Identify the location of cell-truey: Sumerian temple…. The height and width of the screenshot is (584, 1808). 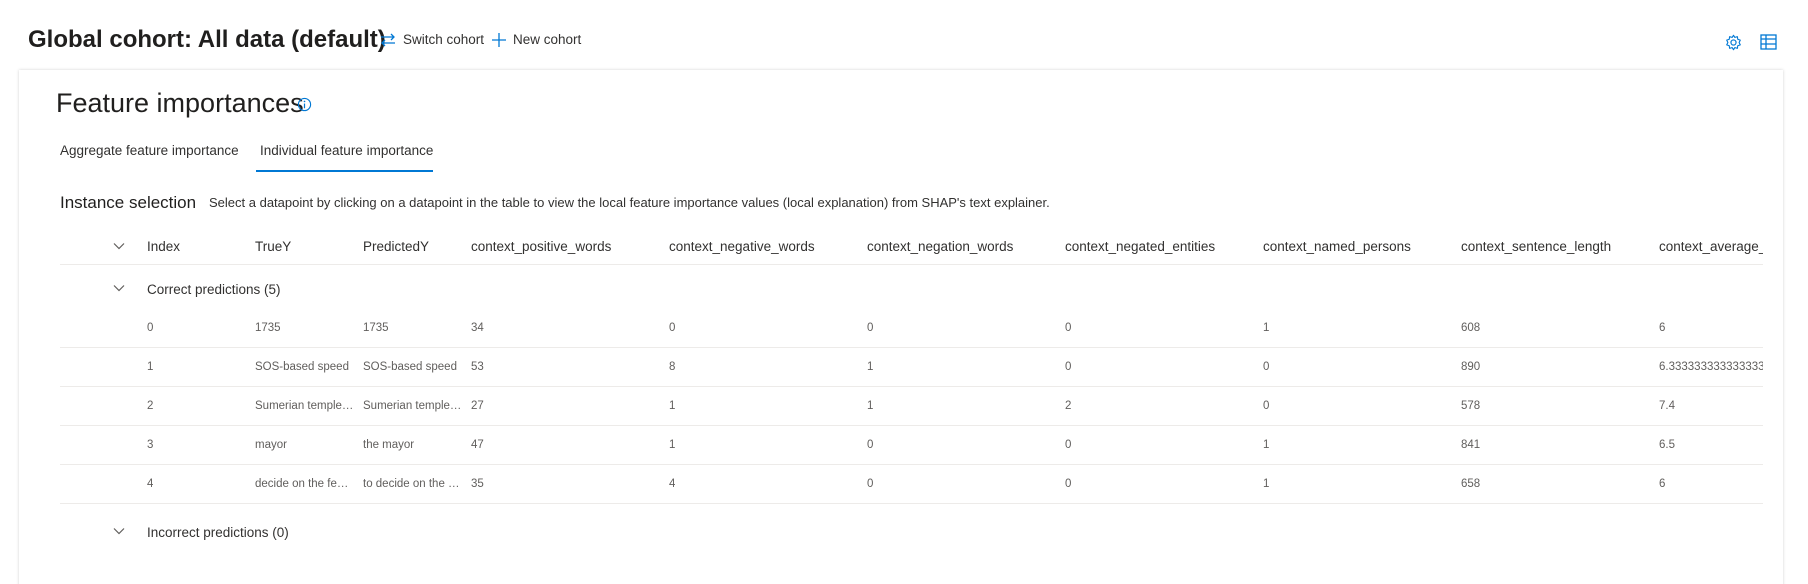
(304, 406).